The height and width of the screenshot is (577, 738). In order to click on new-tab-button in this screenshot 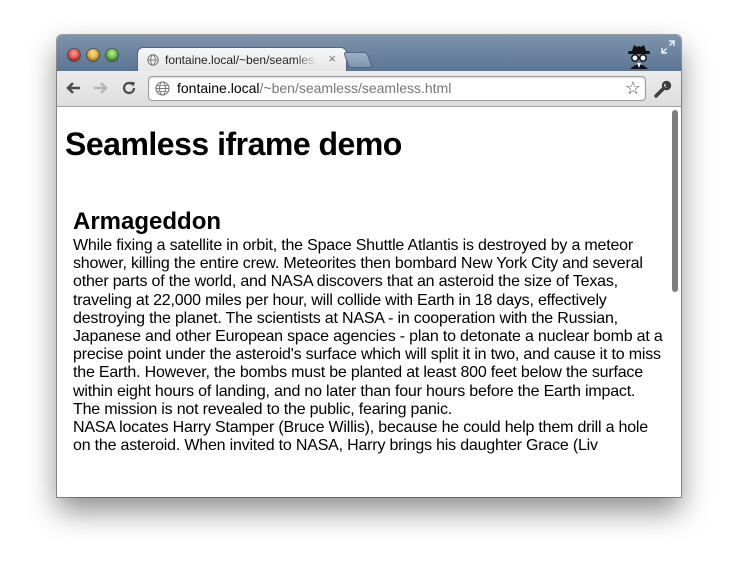, I will do `click(358, 60)`.